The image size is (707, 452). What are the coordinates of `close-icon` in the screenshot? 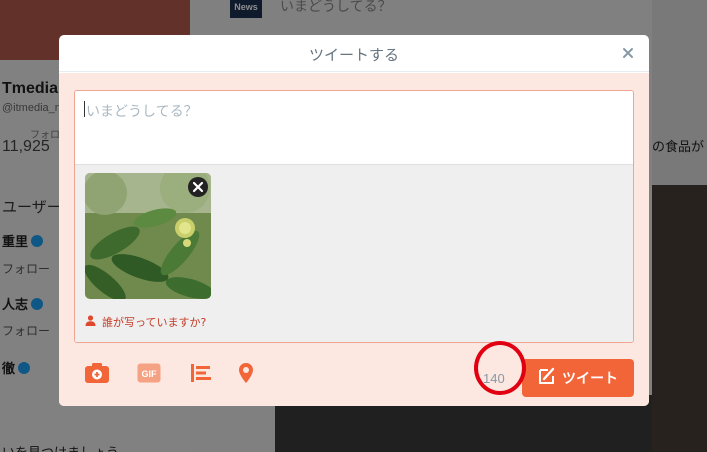 It's located at (628, 52).